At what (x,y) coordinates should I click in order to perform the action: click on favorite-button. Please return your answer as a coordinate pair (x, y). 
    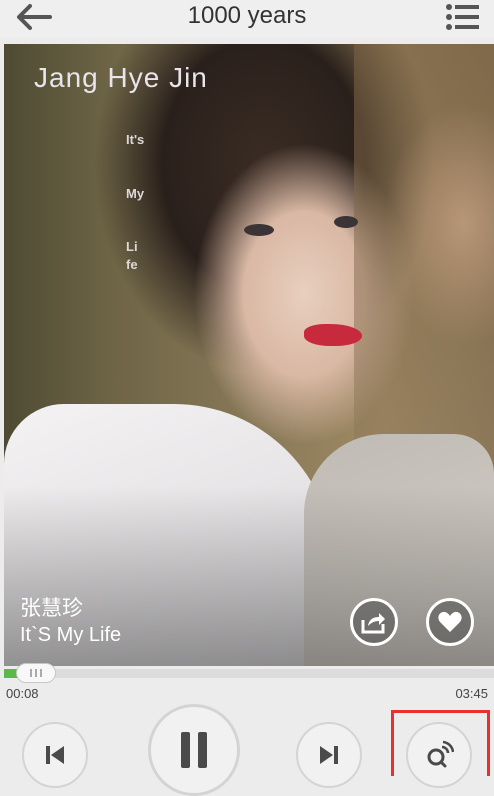
    Looking at the image, I should click on (450, 622).